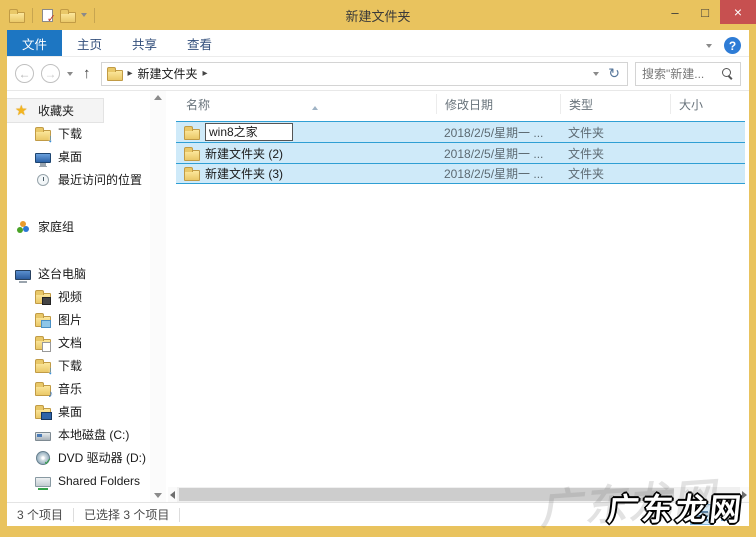 Image resolution: width=756 pixels, height=537 pixels. What do you see at coordinates (94, 435) in the screenshot?
I see `sidebar-item-label: 本地磁盘 (C:)` at bounding box center [94, 435].